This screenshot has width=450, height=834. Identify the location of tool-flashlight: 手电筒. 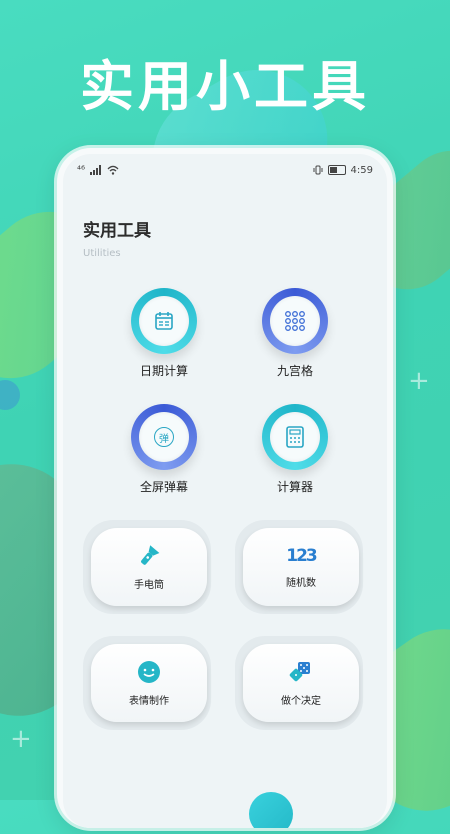
(147, 567).